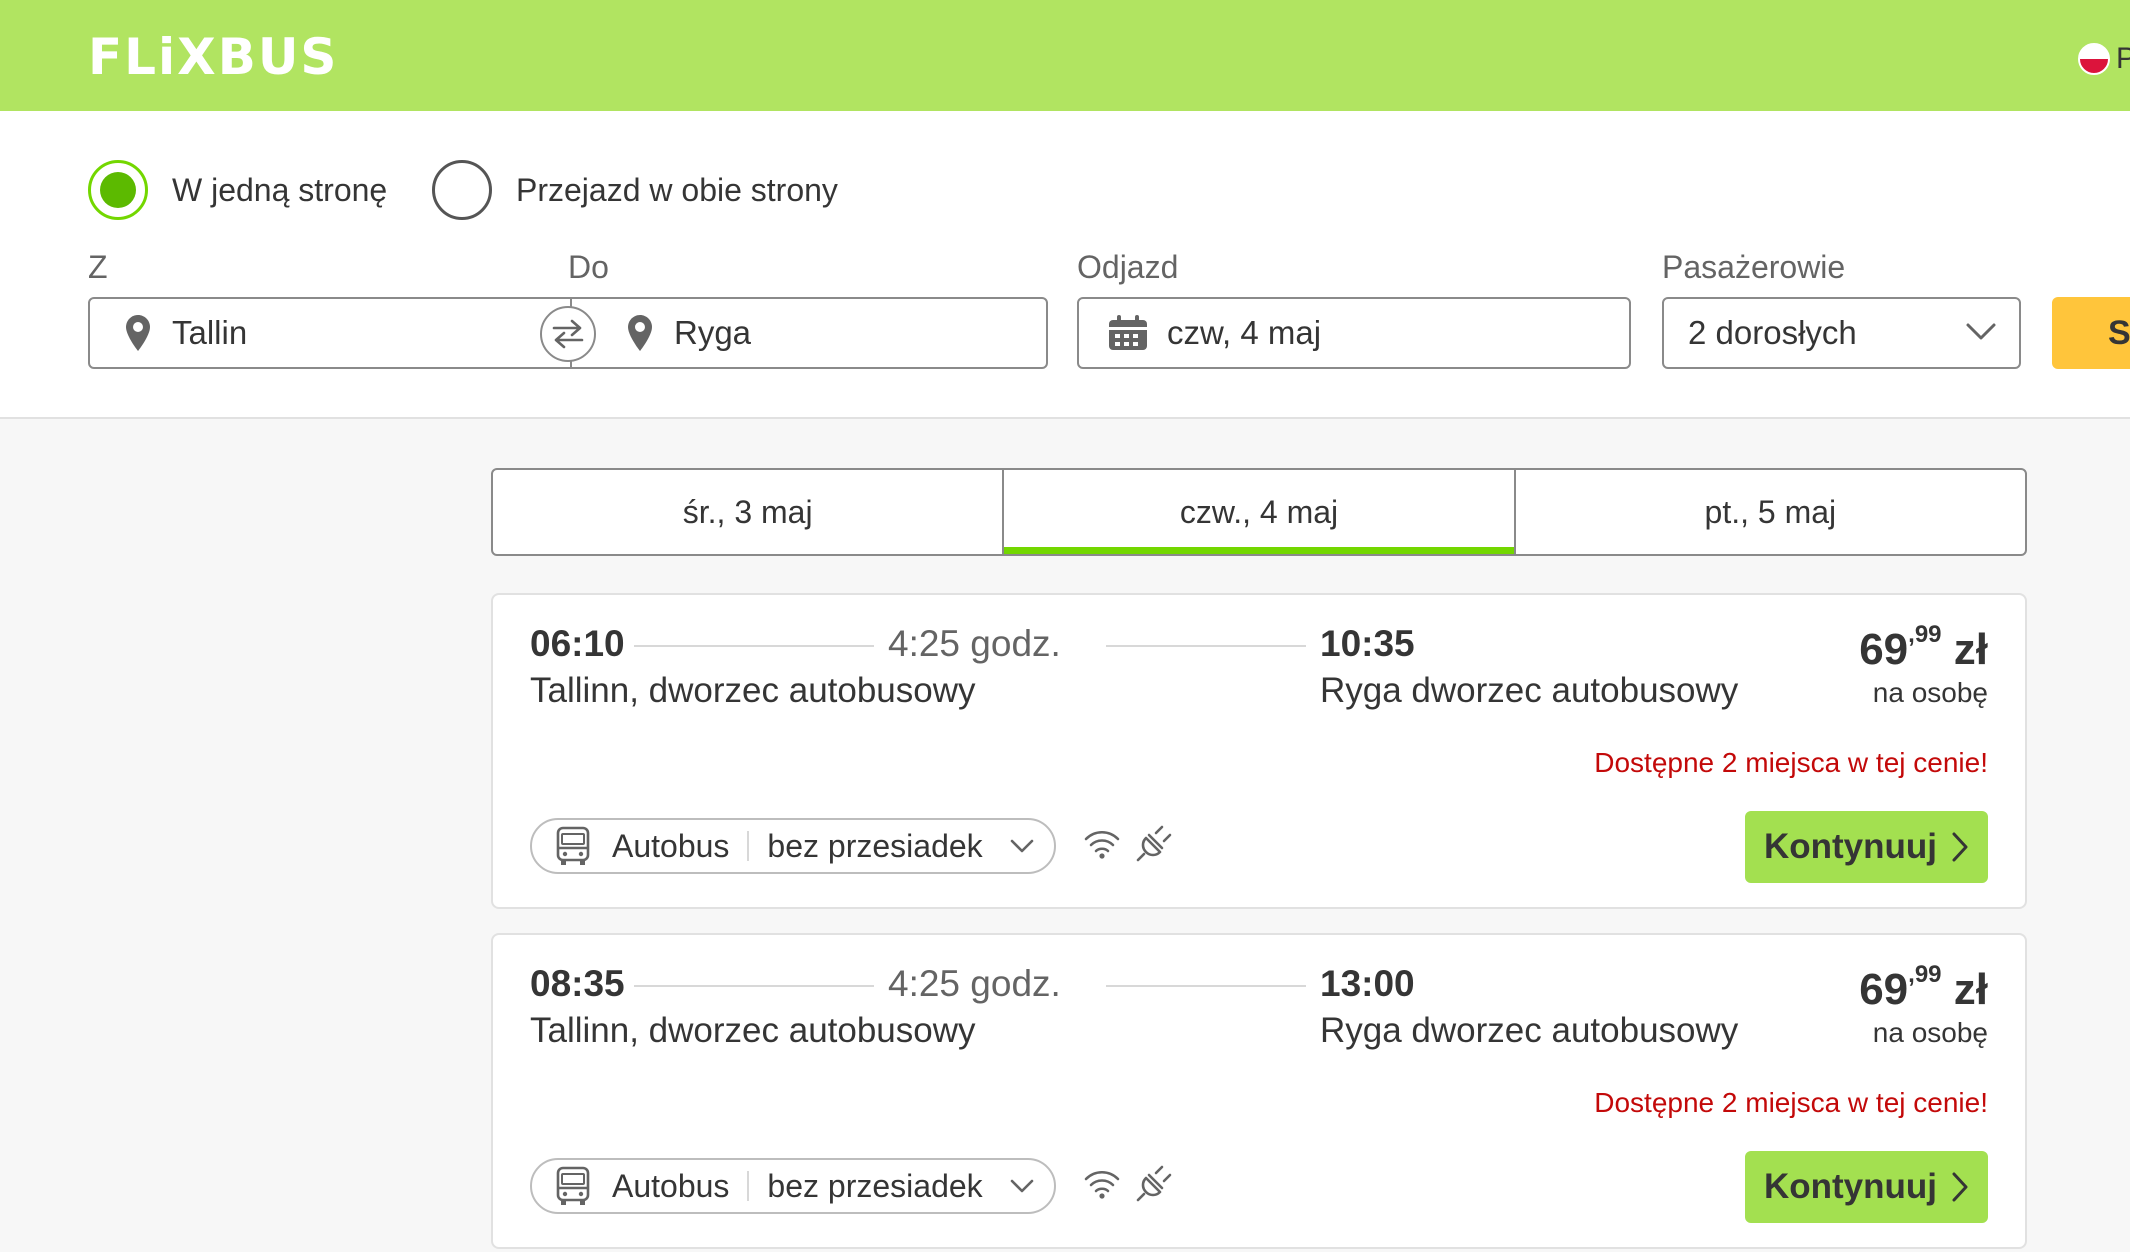 This screenshot has height=1252, width=2130. Describe the element at coordinates (809, 333) in the screenshot. I see `to-input: Ryga` at that location.